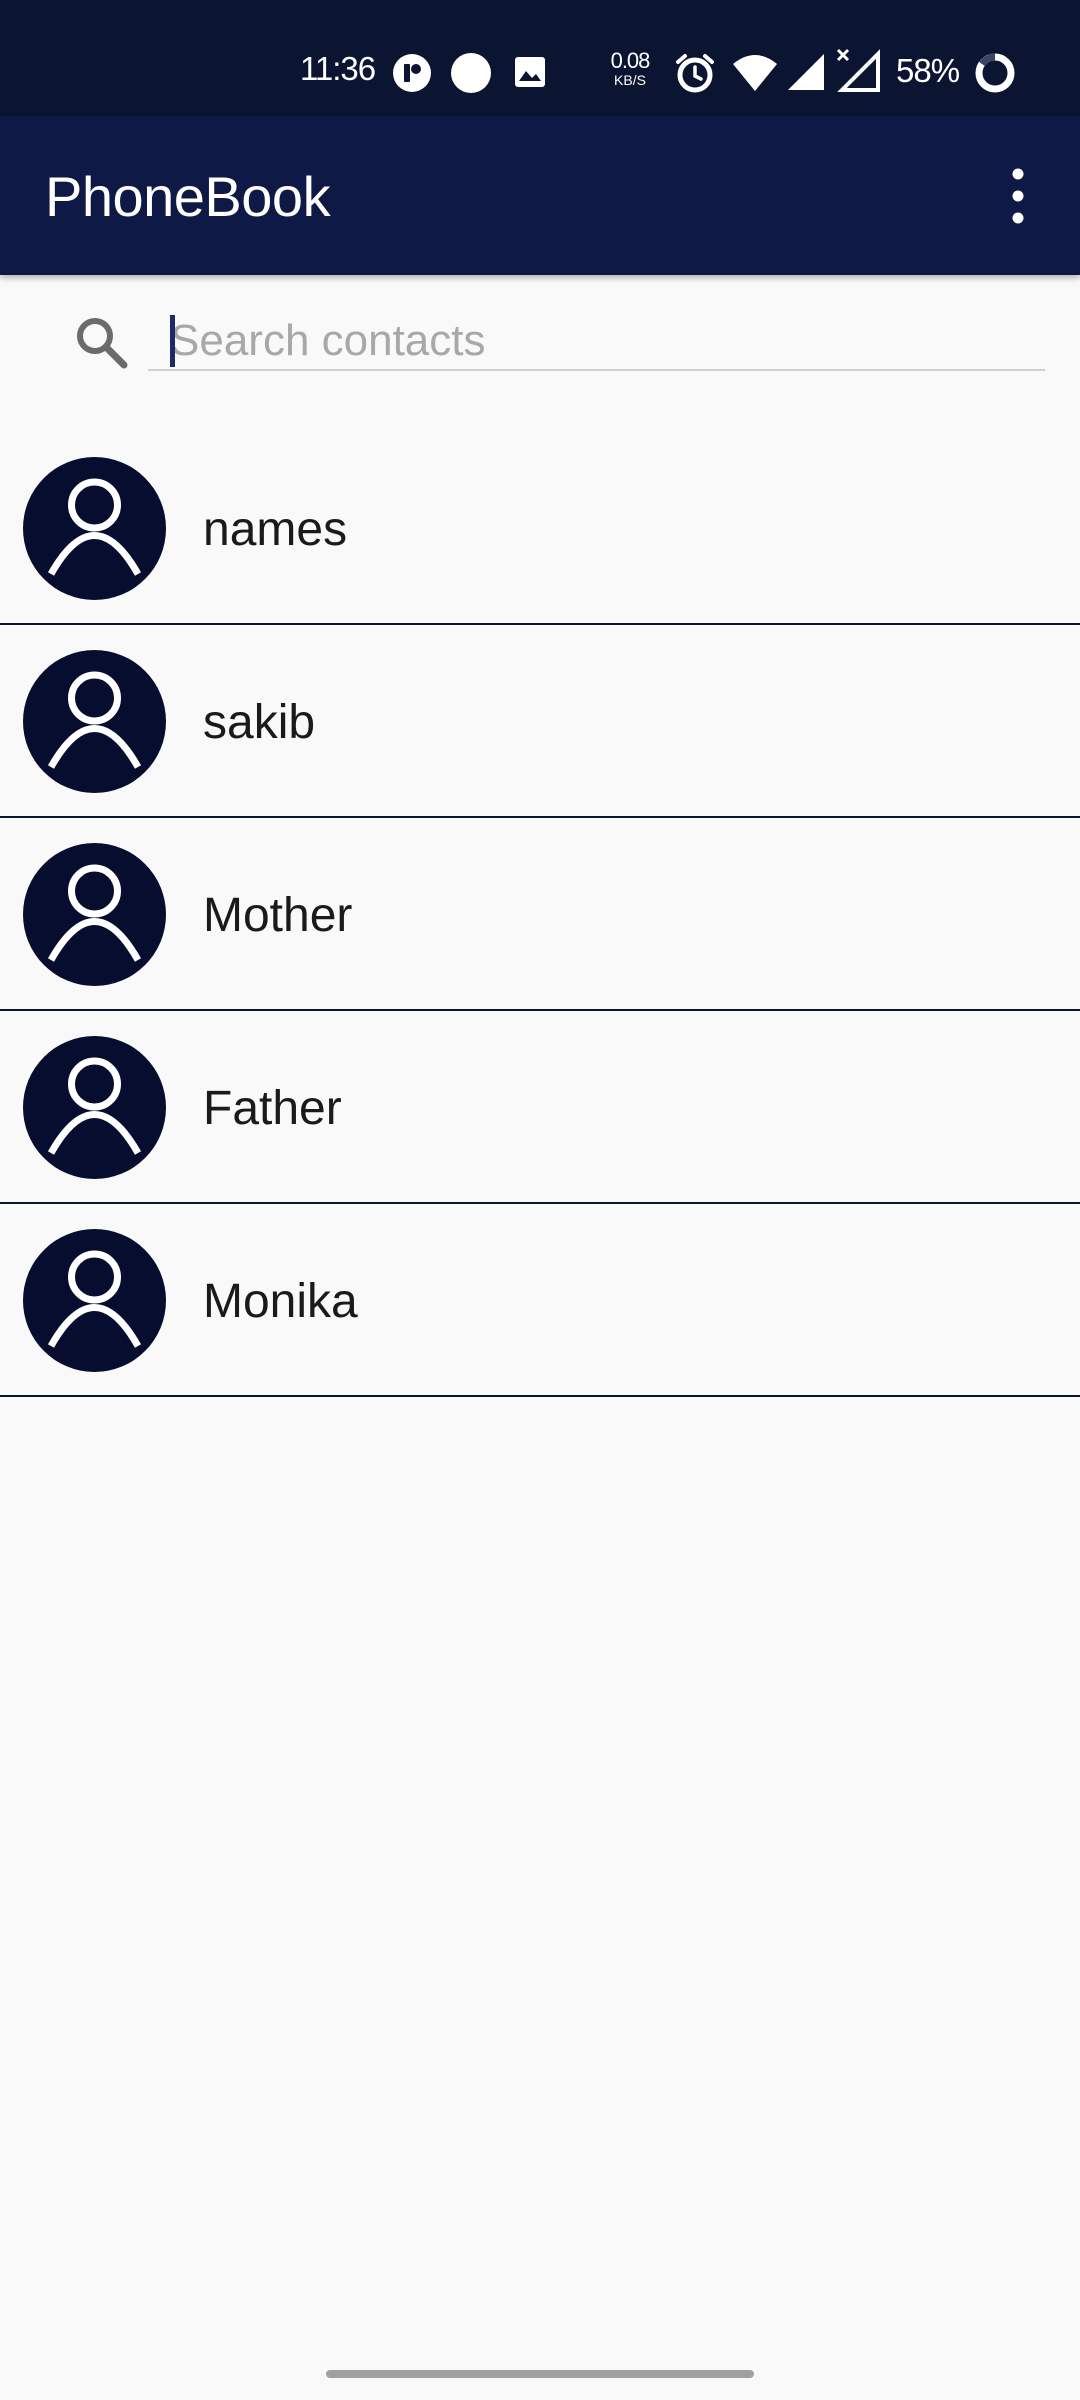 The height and width of the screenshot is (2400, 1080). What do you see at coordinates (1018, 196) in the screenshot?
I see `more-vert-icon` at bounding box center [1018, 196].